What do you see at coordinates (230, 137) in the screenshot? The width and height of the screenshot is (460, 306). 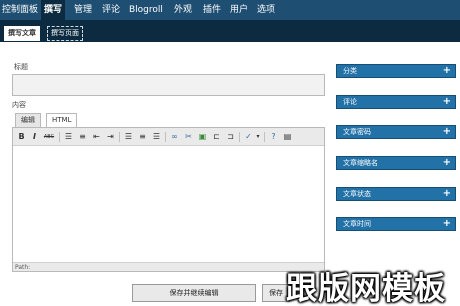 I see `page-break-icon: ⊐` at bounding box center [230, 137].